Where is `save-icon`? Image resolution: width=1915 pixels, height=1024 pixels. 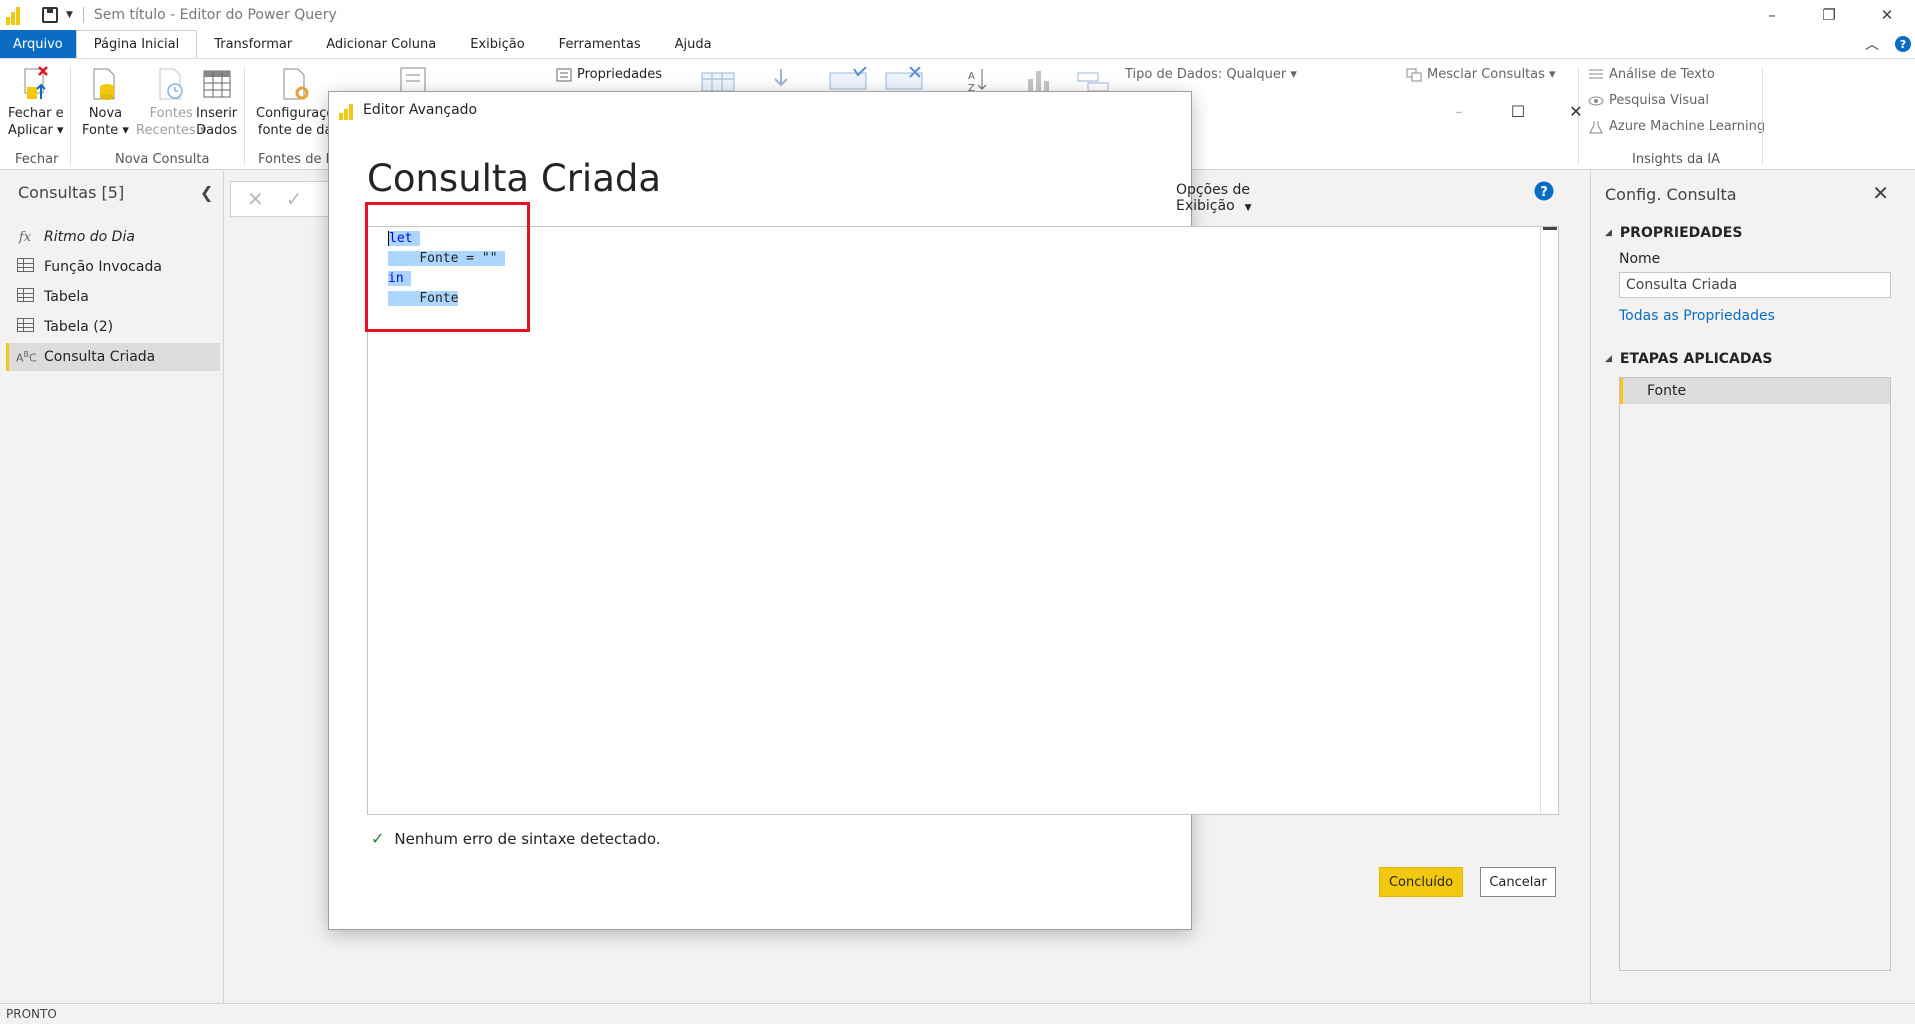
save-icon is located at coordinates (50, 15).